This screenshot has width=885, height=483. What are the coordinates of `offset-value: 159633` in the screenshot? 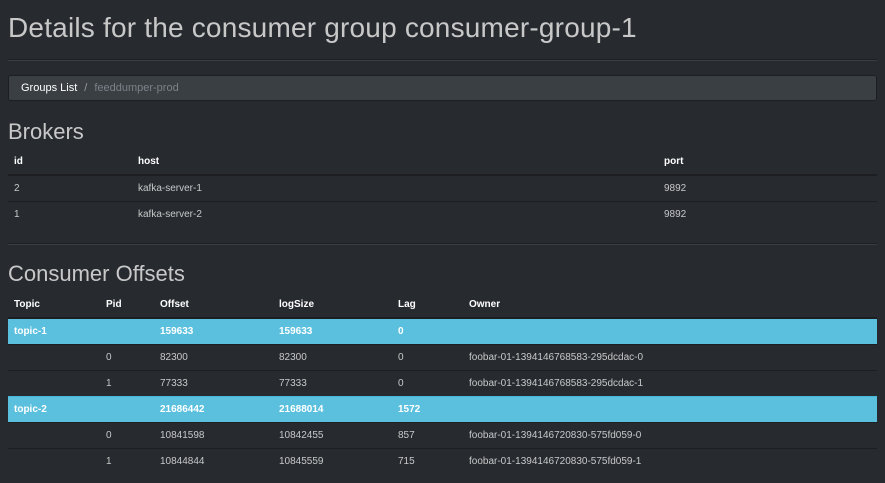 It's located at (213, 331).